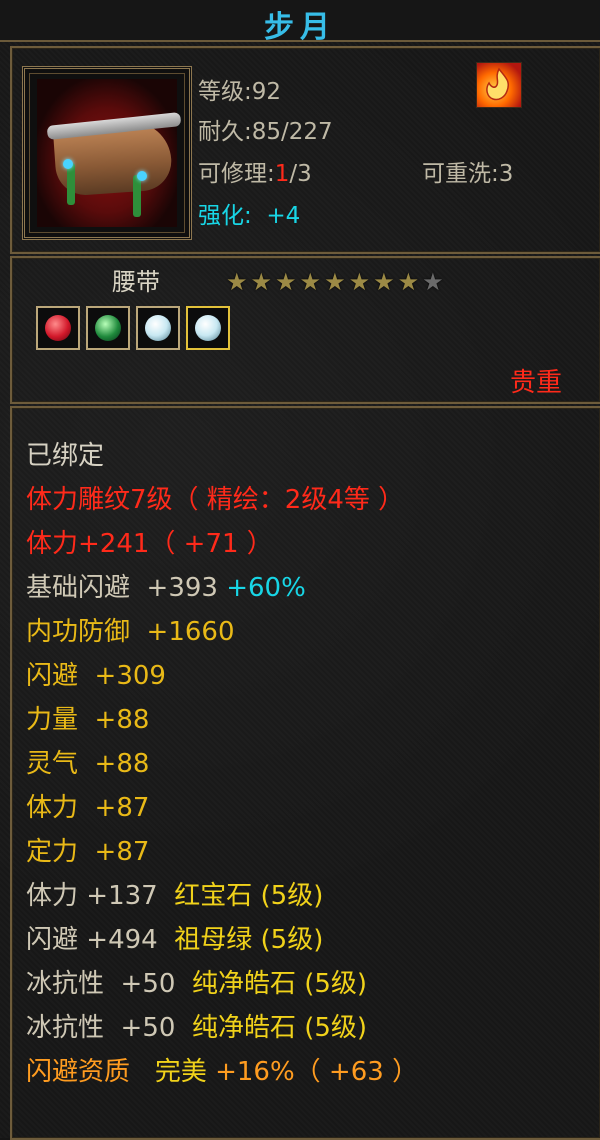  What do you see at coordinates (283, 216) in the screenshot?
I see `enhance-value: +4` at bounding box center [283, 216].